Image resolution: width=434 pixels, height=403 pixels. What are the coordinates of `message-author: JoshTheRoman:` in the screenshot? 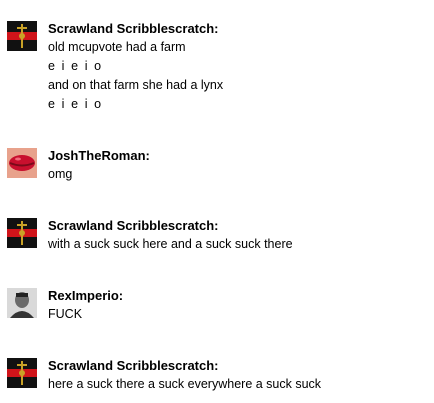 It's located at (99, 155).